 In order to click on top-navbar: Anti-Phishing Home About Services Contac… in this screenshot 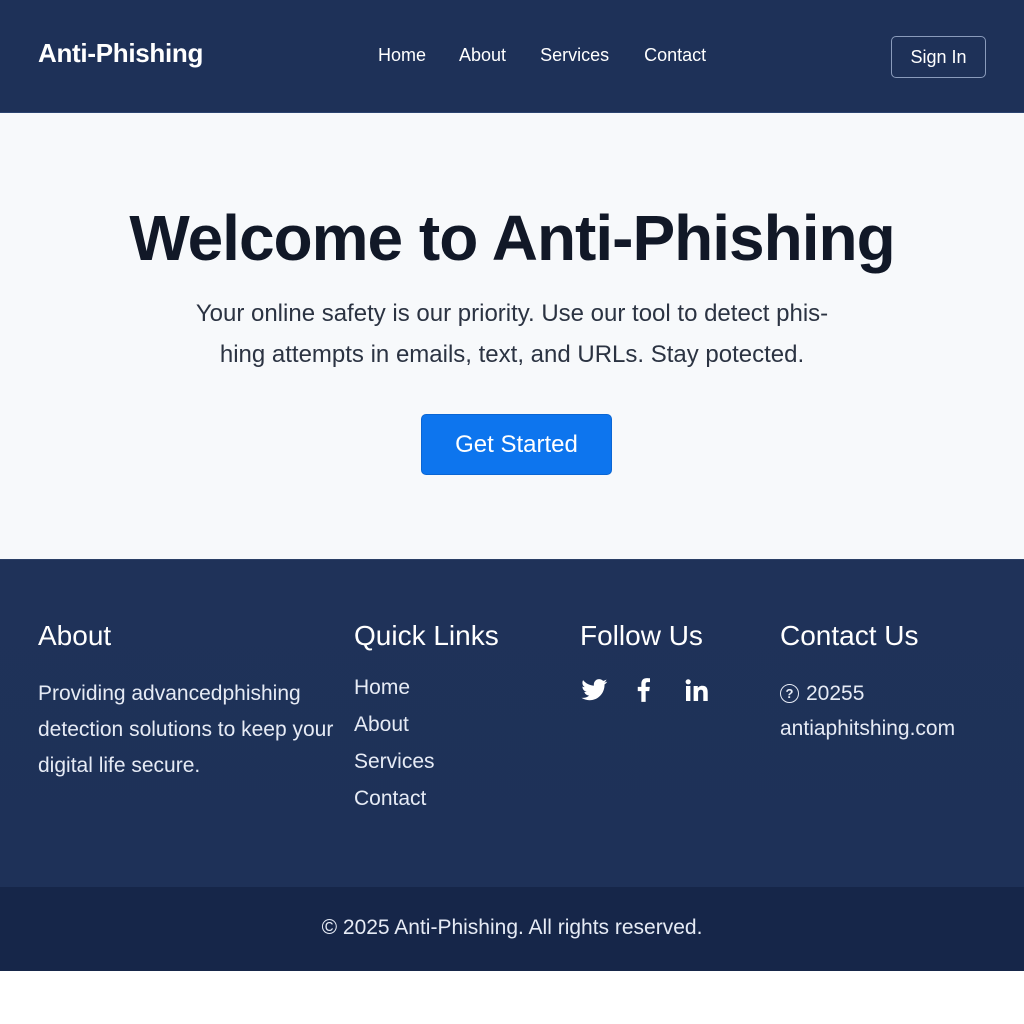, I will do `click(512, 56)`.